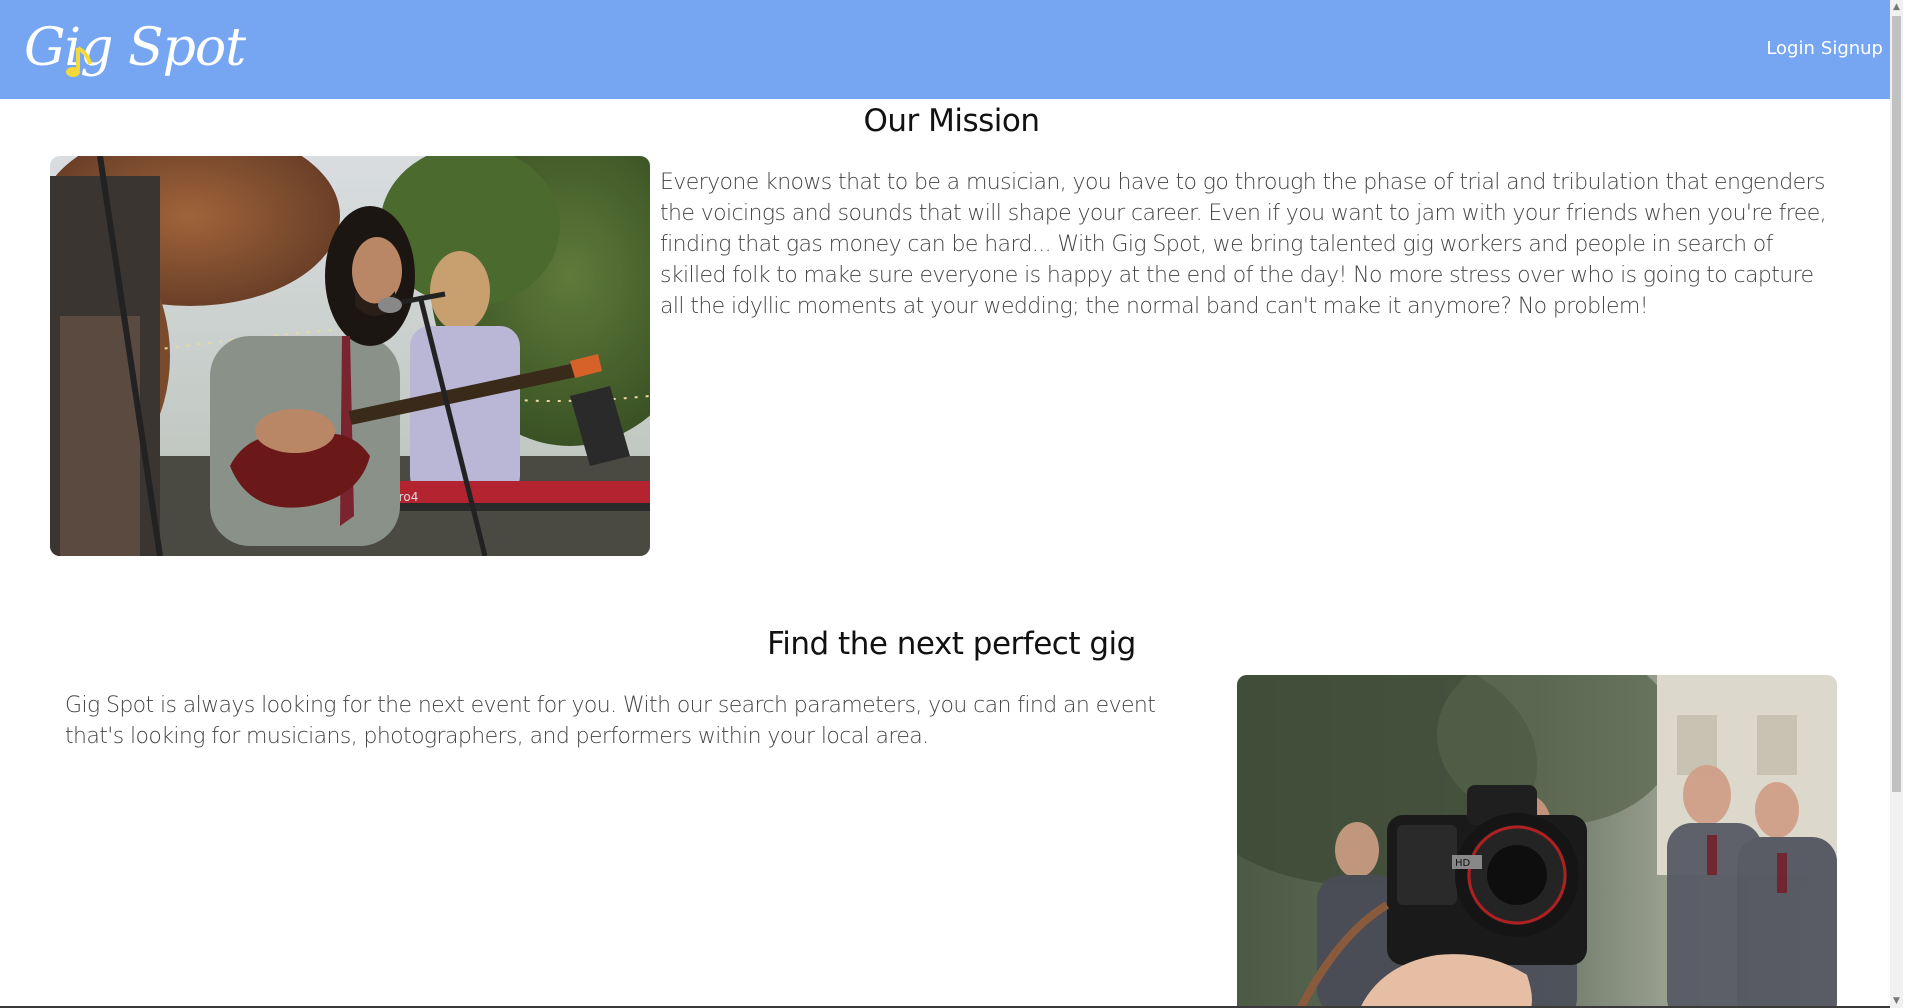 The width and height of the screenshot is (1916, 1008). What do you see at coordinates (951, 49) in the screenshot?
I see `navbar: Gig Spot Login Signup` at bounding box center [951, 49].